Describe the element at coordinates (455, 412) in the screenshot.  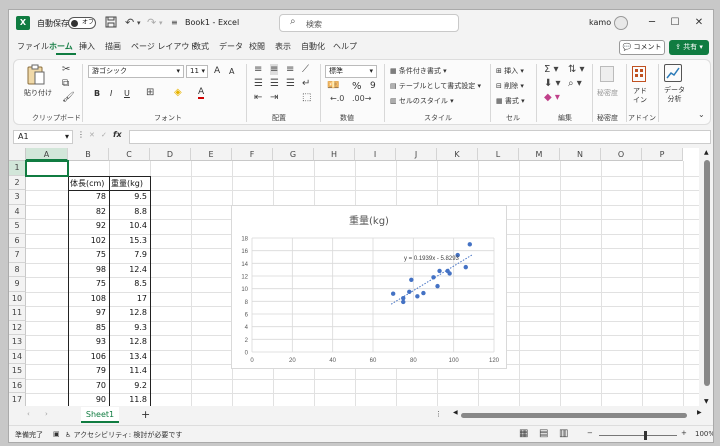
I see `scroll-left-icon: ◀` at that location.